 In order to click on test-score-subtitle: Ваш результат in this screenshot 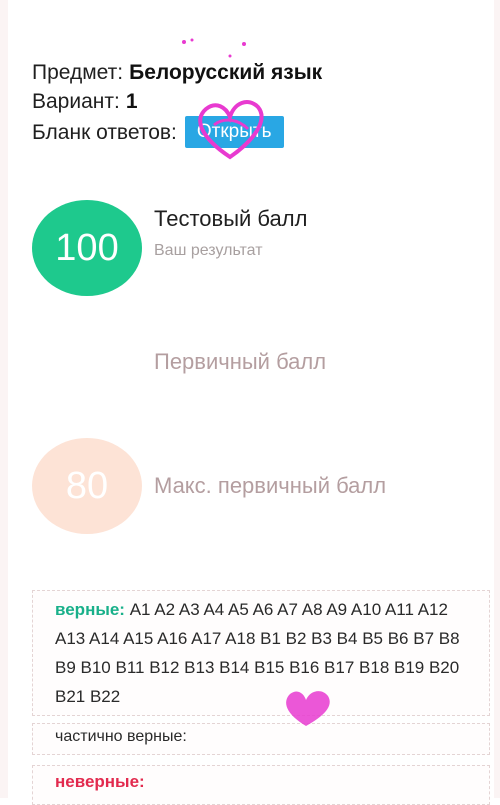, I will do `click(208, 250)`.